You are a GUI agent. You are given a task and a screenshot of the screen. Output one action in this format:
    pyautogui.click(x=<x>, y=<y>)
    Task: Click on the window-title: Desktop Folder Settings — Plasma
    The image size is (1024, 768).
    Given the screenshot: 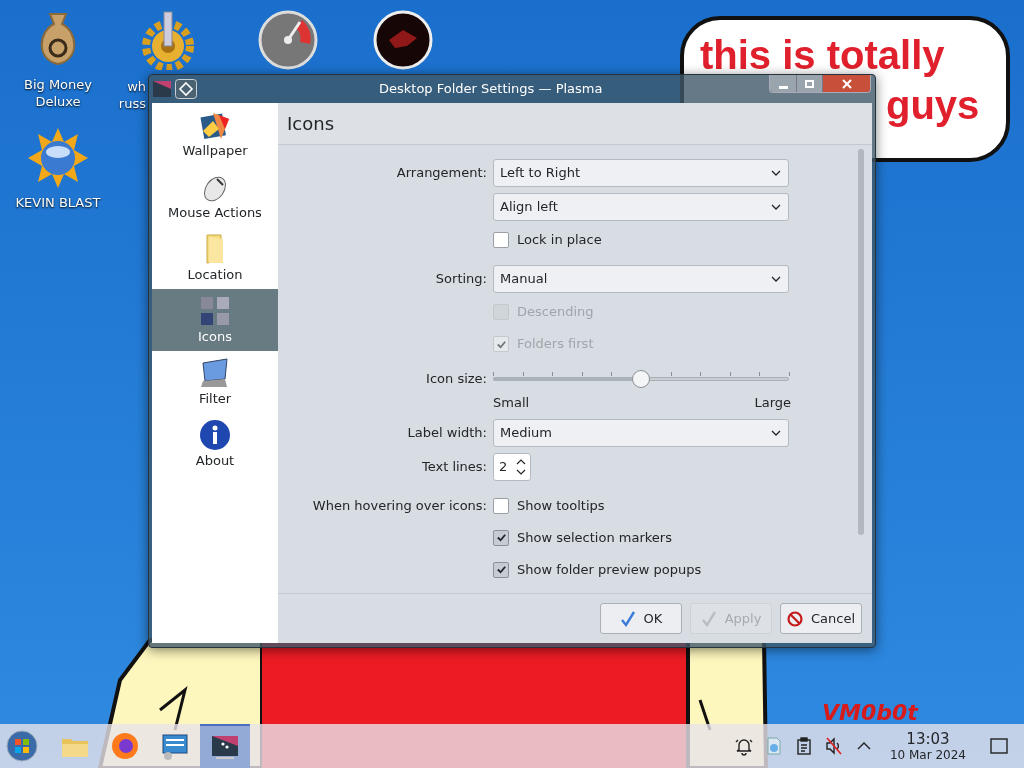 What is the action you would take?
    pyautogui.click(x=491, y=89)
    